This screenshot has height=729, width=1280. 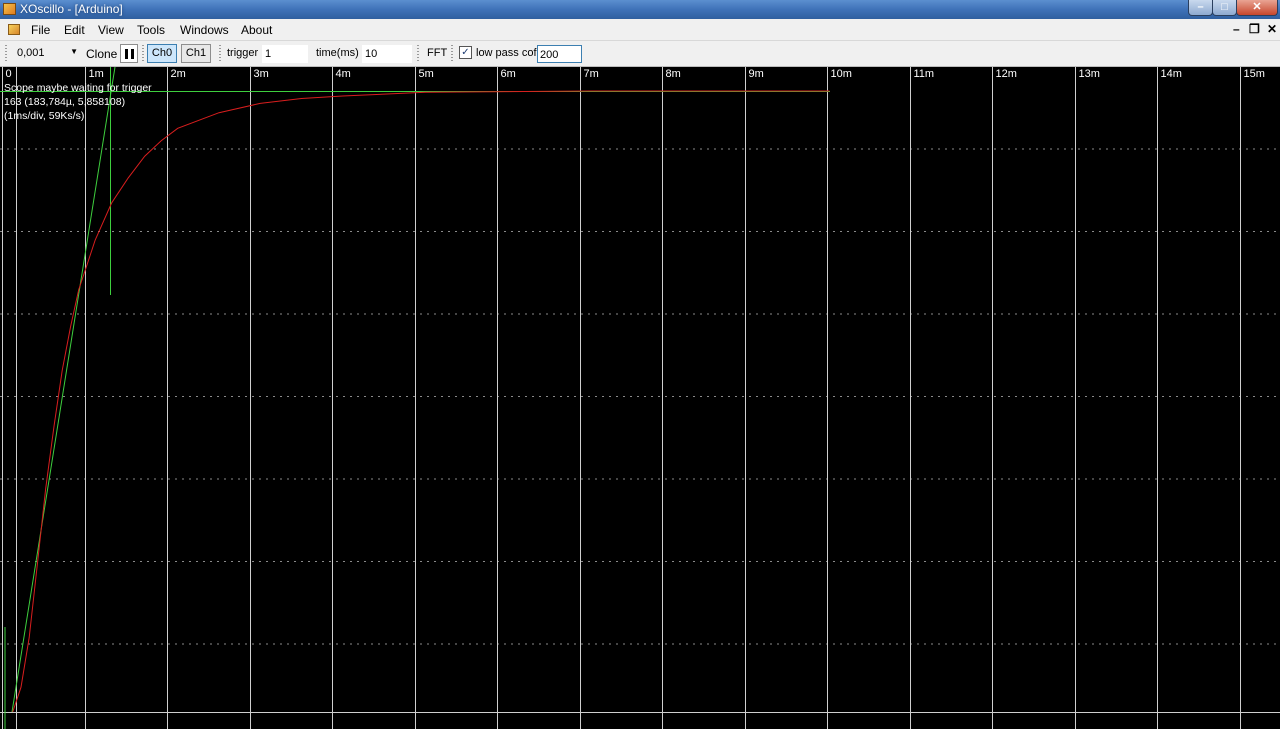 What do you see at coordinates (261, 74) in the screenshot?
I see `x-tick-label: 3m` at bounding box center [261, 74].